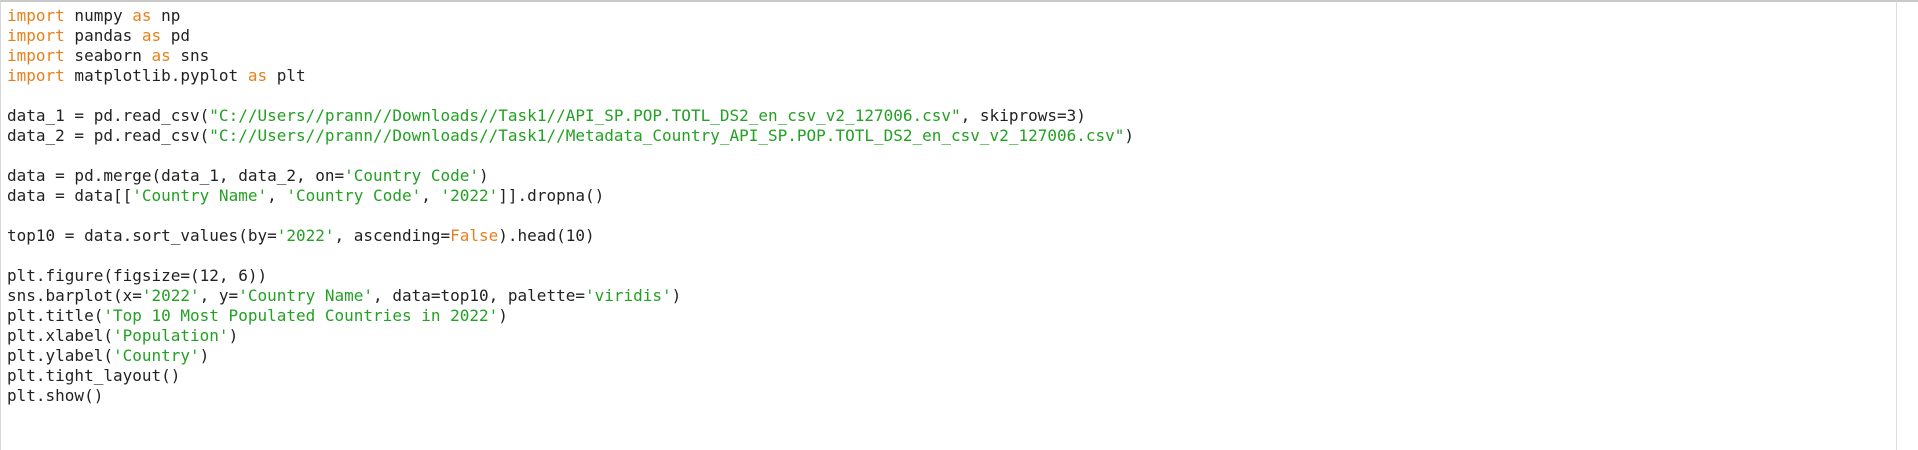 The height and width of the screenshot is (450, 1918). I want to click on code-line: import seaborn as sns, so click(570, 56).